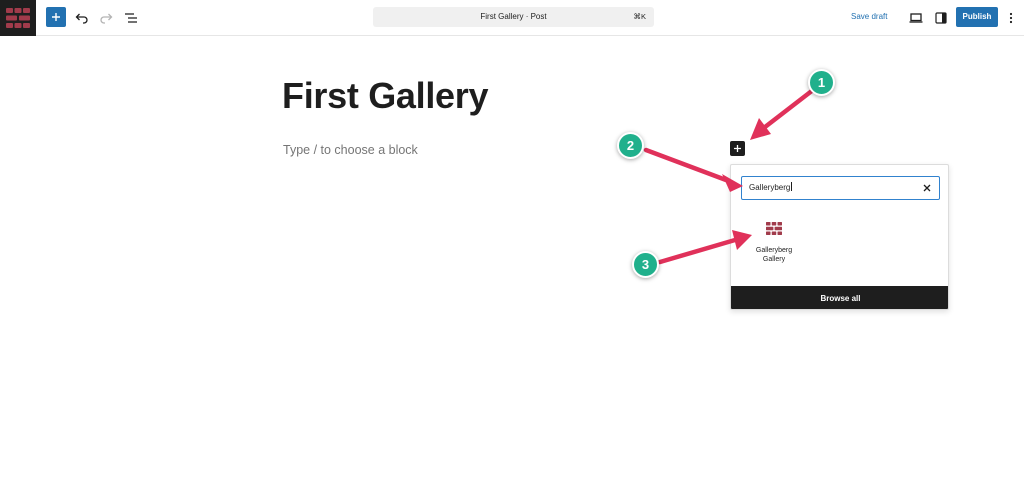  Describe the element at coordinates (770, 188) in the screenshot. I see `block-search-value: Galleryberg` at that location.